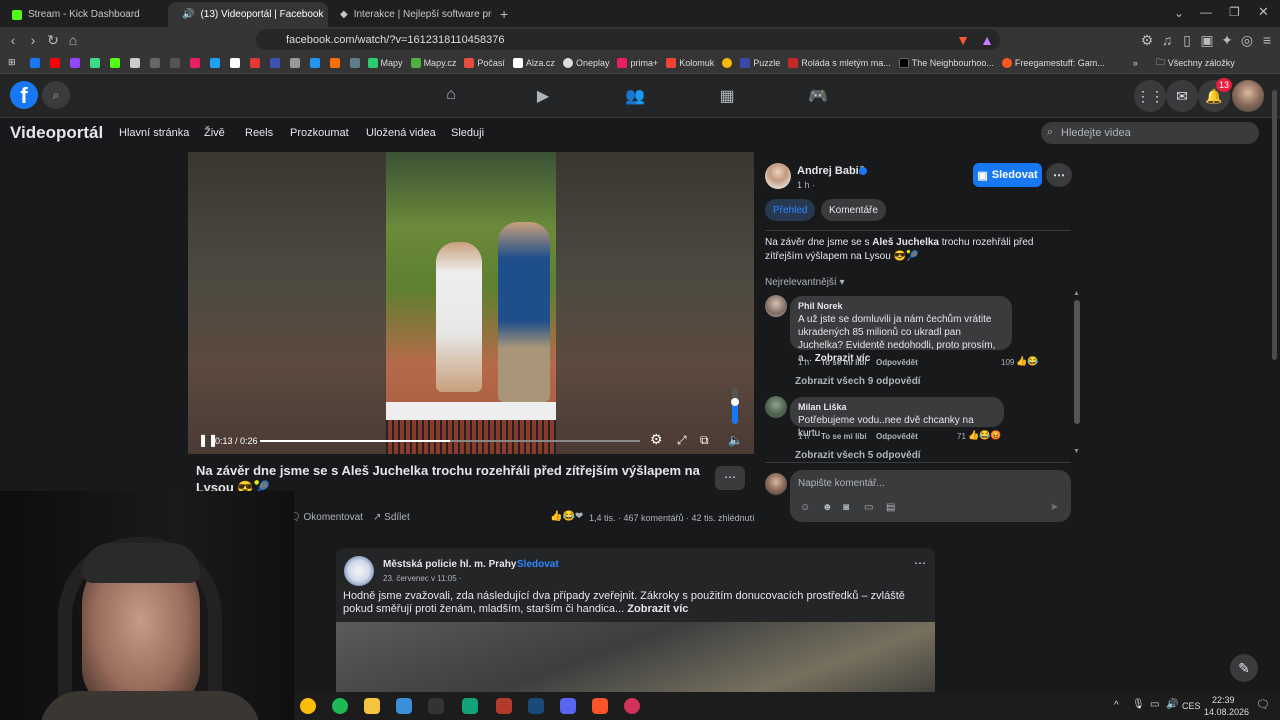 The image size is (1280, 720). What do you see at coordinates (1150, 96) in the screenshot?
I see `menu-button: ⋮⋮` at bounding box center [1150, 96].